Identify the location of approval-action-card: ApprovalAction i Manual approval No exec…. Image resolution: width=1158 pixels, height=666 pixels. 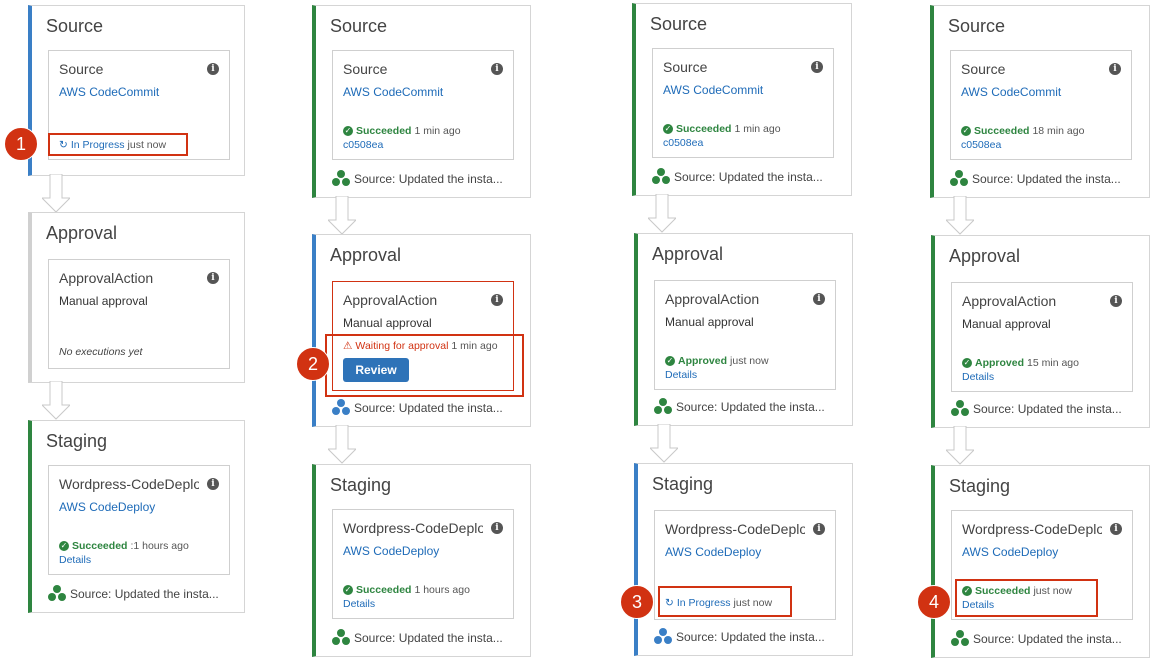
(139, 314).